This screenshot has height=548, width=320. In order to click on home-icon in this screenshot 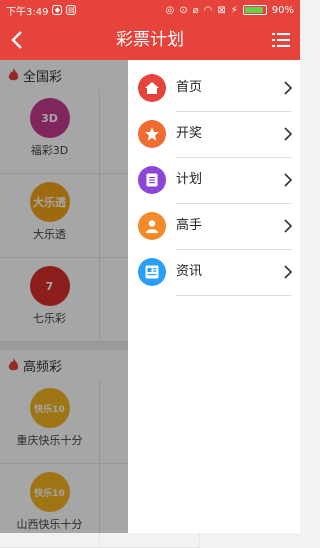, I will do `click(152, 88)`.